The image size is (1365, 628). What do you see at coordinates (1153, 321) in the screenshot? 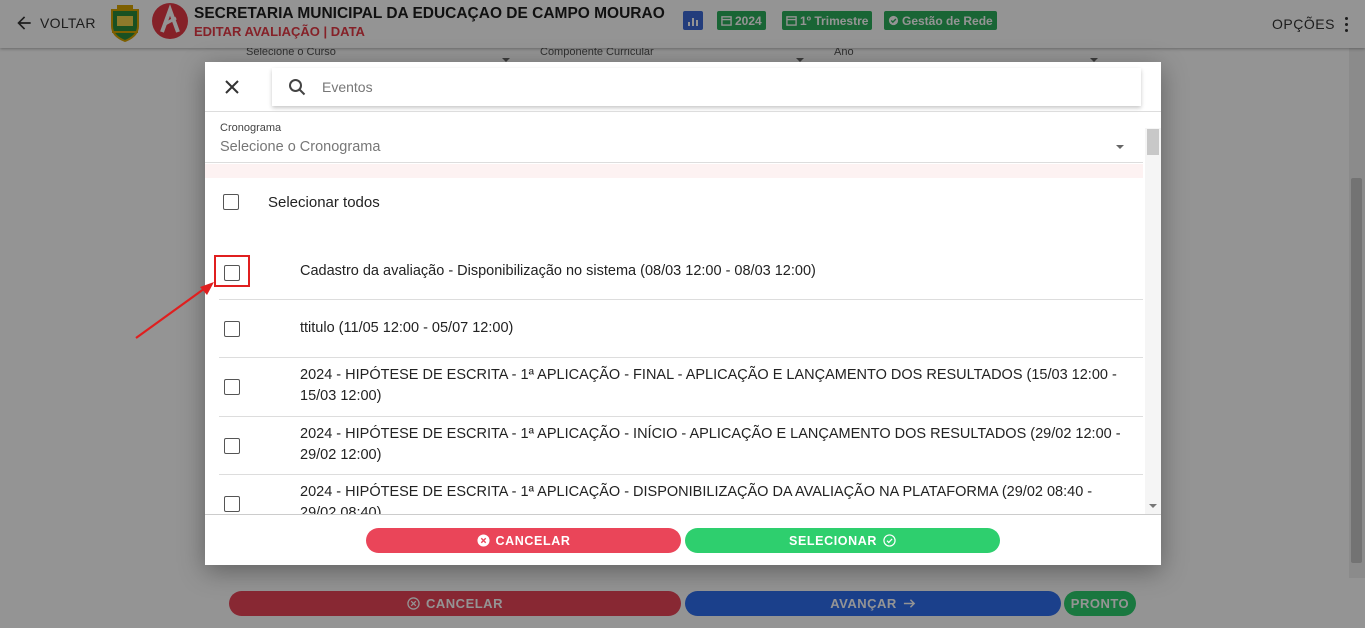
I see `list-scrollbar` at bounding box center [1153, 321].